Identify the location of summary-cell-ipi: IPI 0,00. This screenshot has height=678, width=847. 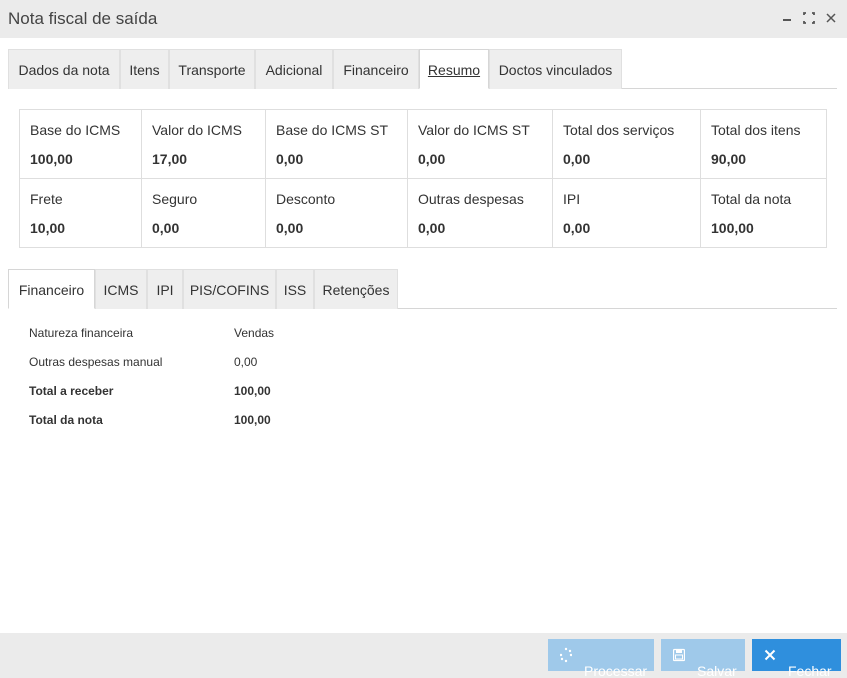
(626, 213).